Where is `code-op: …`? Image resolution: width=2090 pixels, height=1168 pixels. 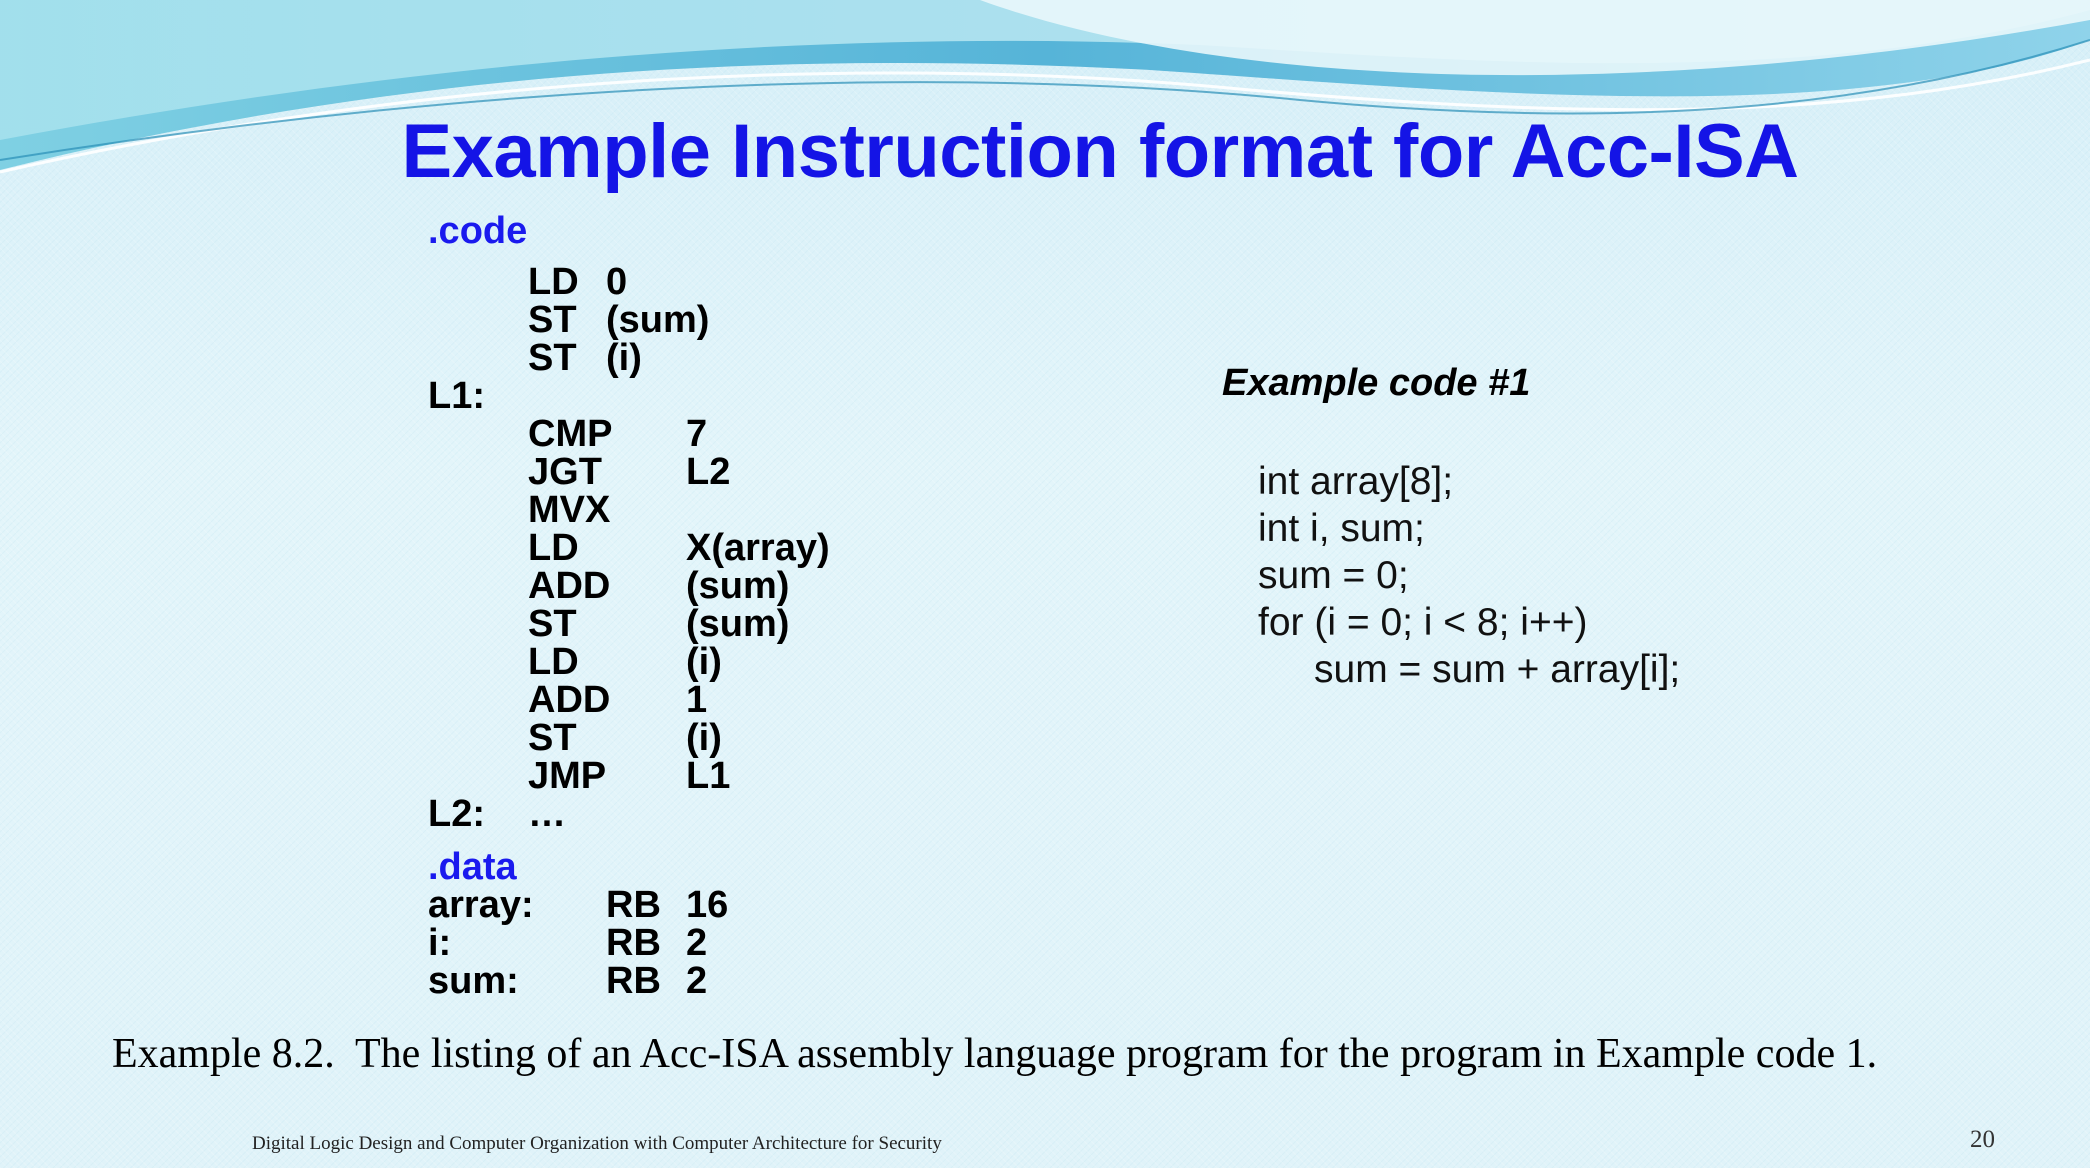
code-op: … is located at coordinates (547, 814).